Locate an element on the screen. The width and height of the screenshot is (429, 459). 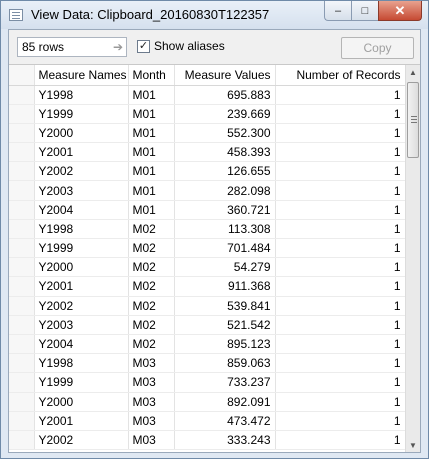
table-row: Y1999 M02 701.484 1 is located at coordinates (207, 248).